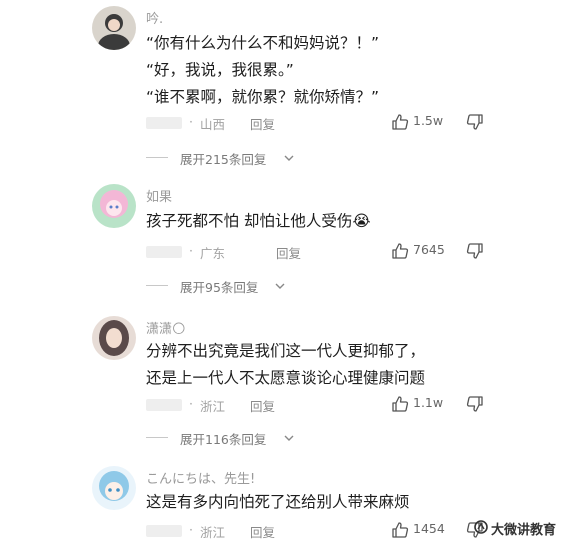 This screenshot has width=577, height=548. Describe the element at coordinates (159, 195) in the screenshot. I see `username: 如果` at that location.